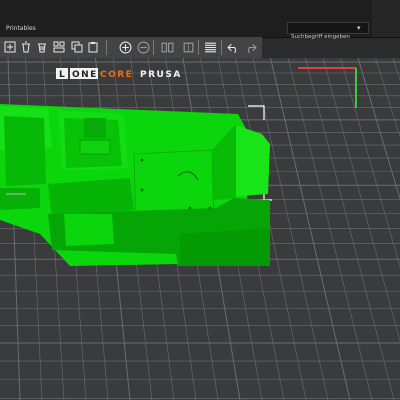 This screenshot has width=400, height=400. Describe the element at coordinates (188, 47) in the screenshot. I see `split-parts-icon` at that location.